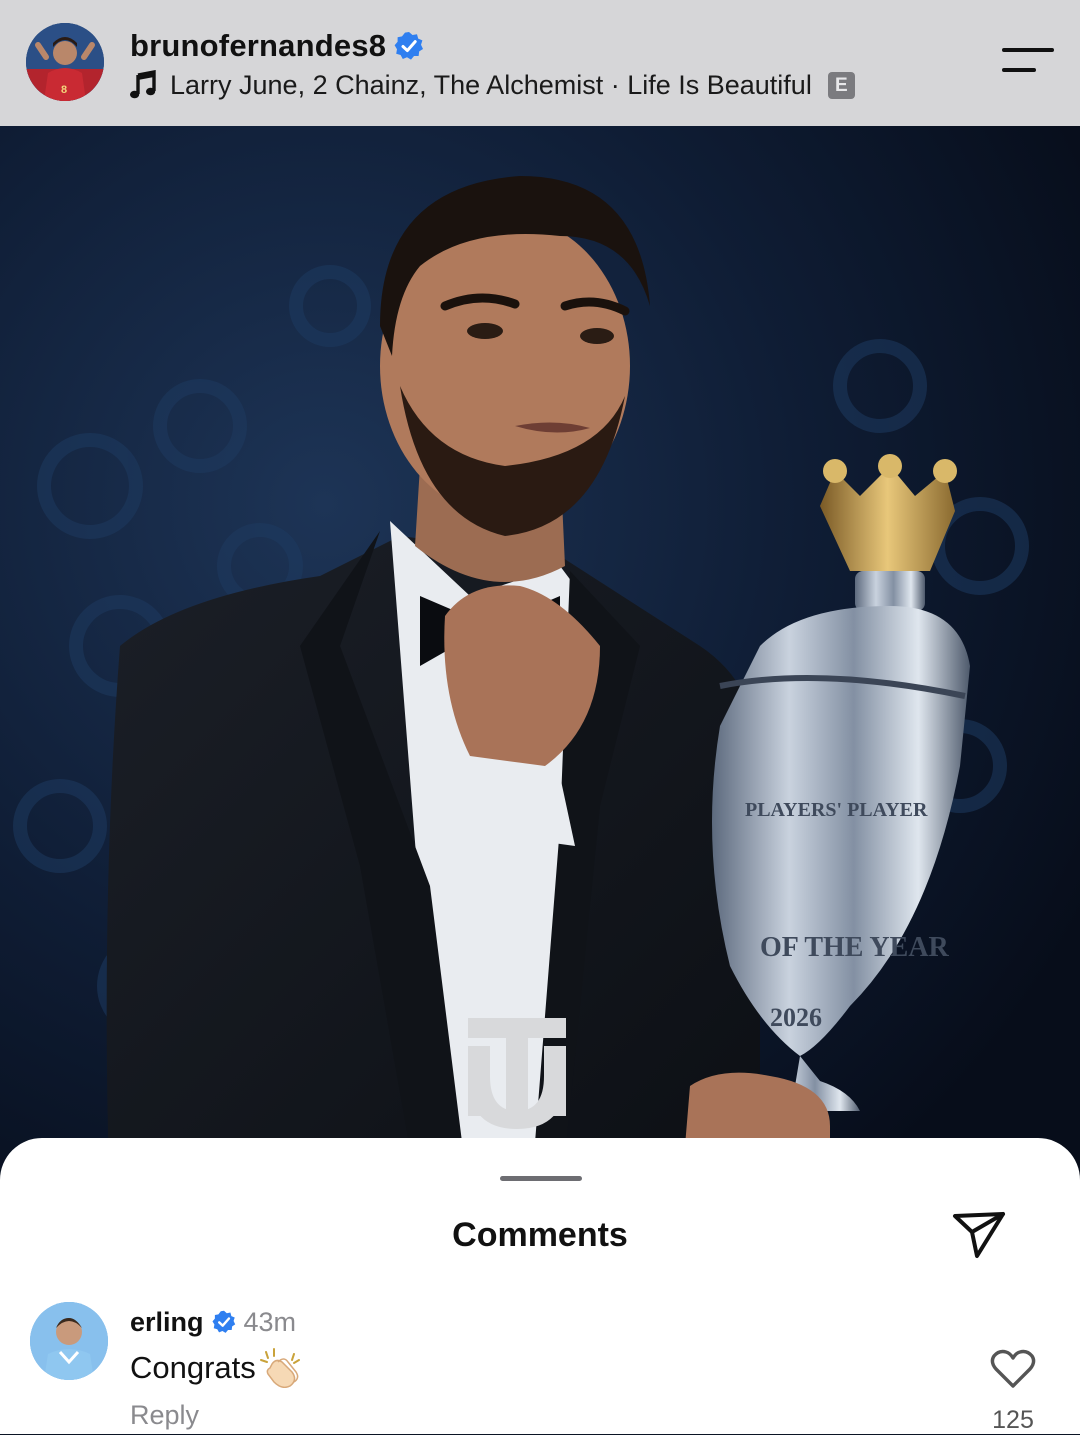 This screenshot has height=1435, width=1080. What do you see at coordinates (1028, 62) in the screenshot?
I see `menu-icon` at bounding box center [1028, 62].